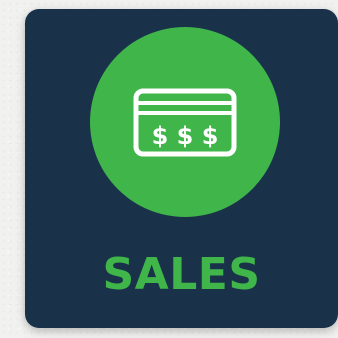 This screenshot has width=338, height=338. I want to click on dollar-signs: $ $ $, so click(185, 136).